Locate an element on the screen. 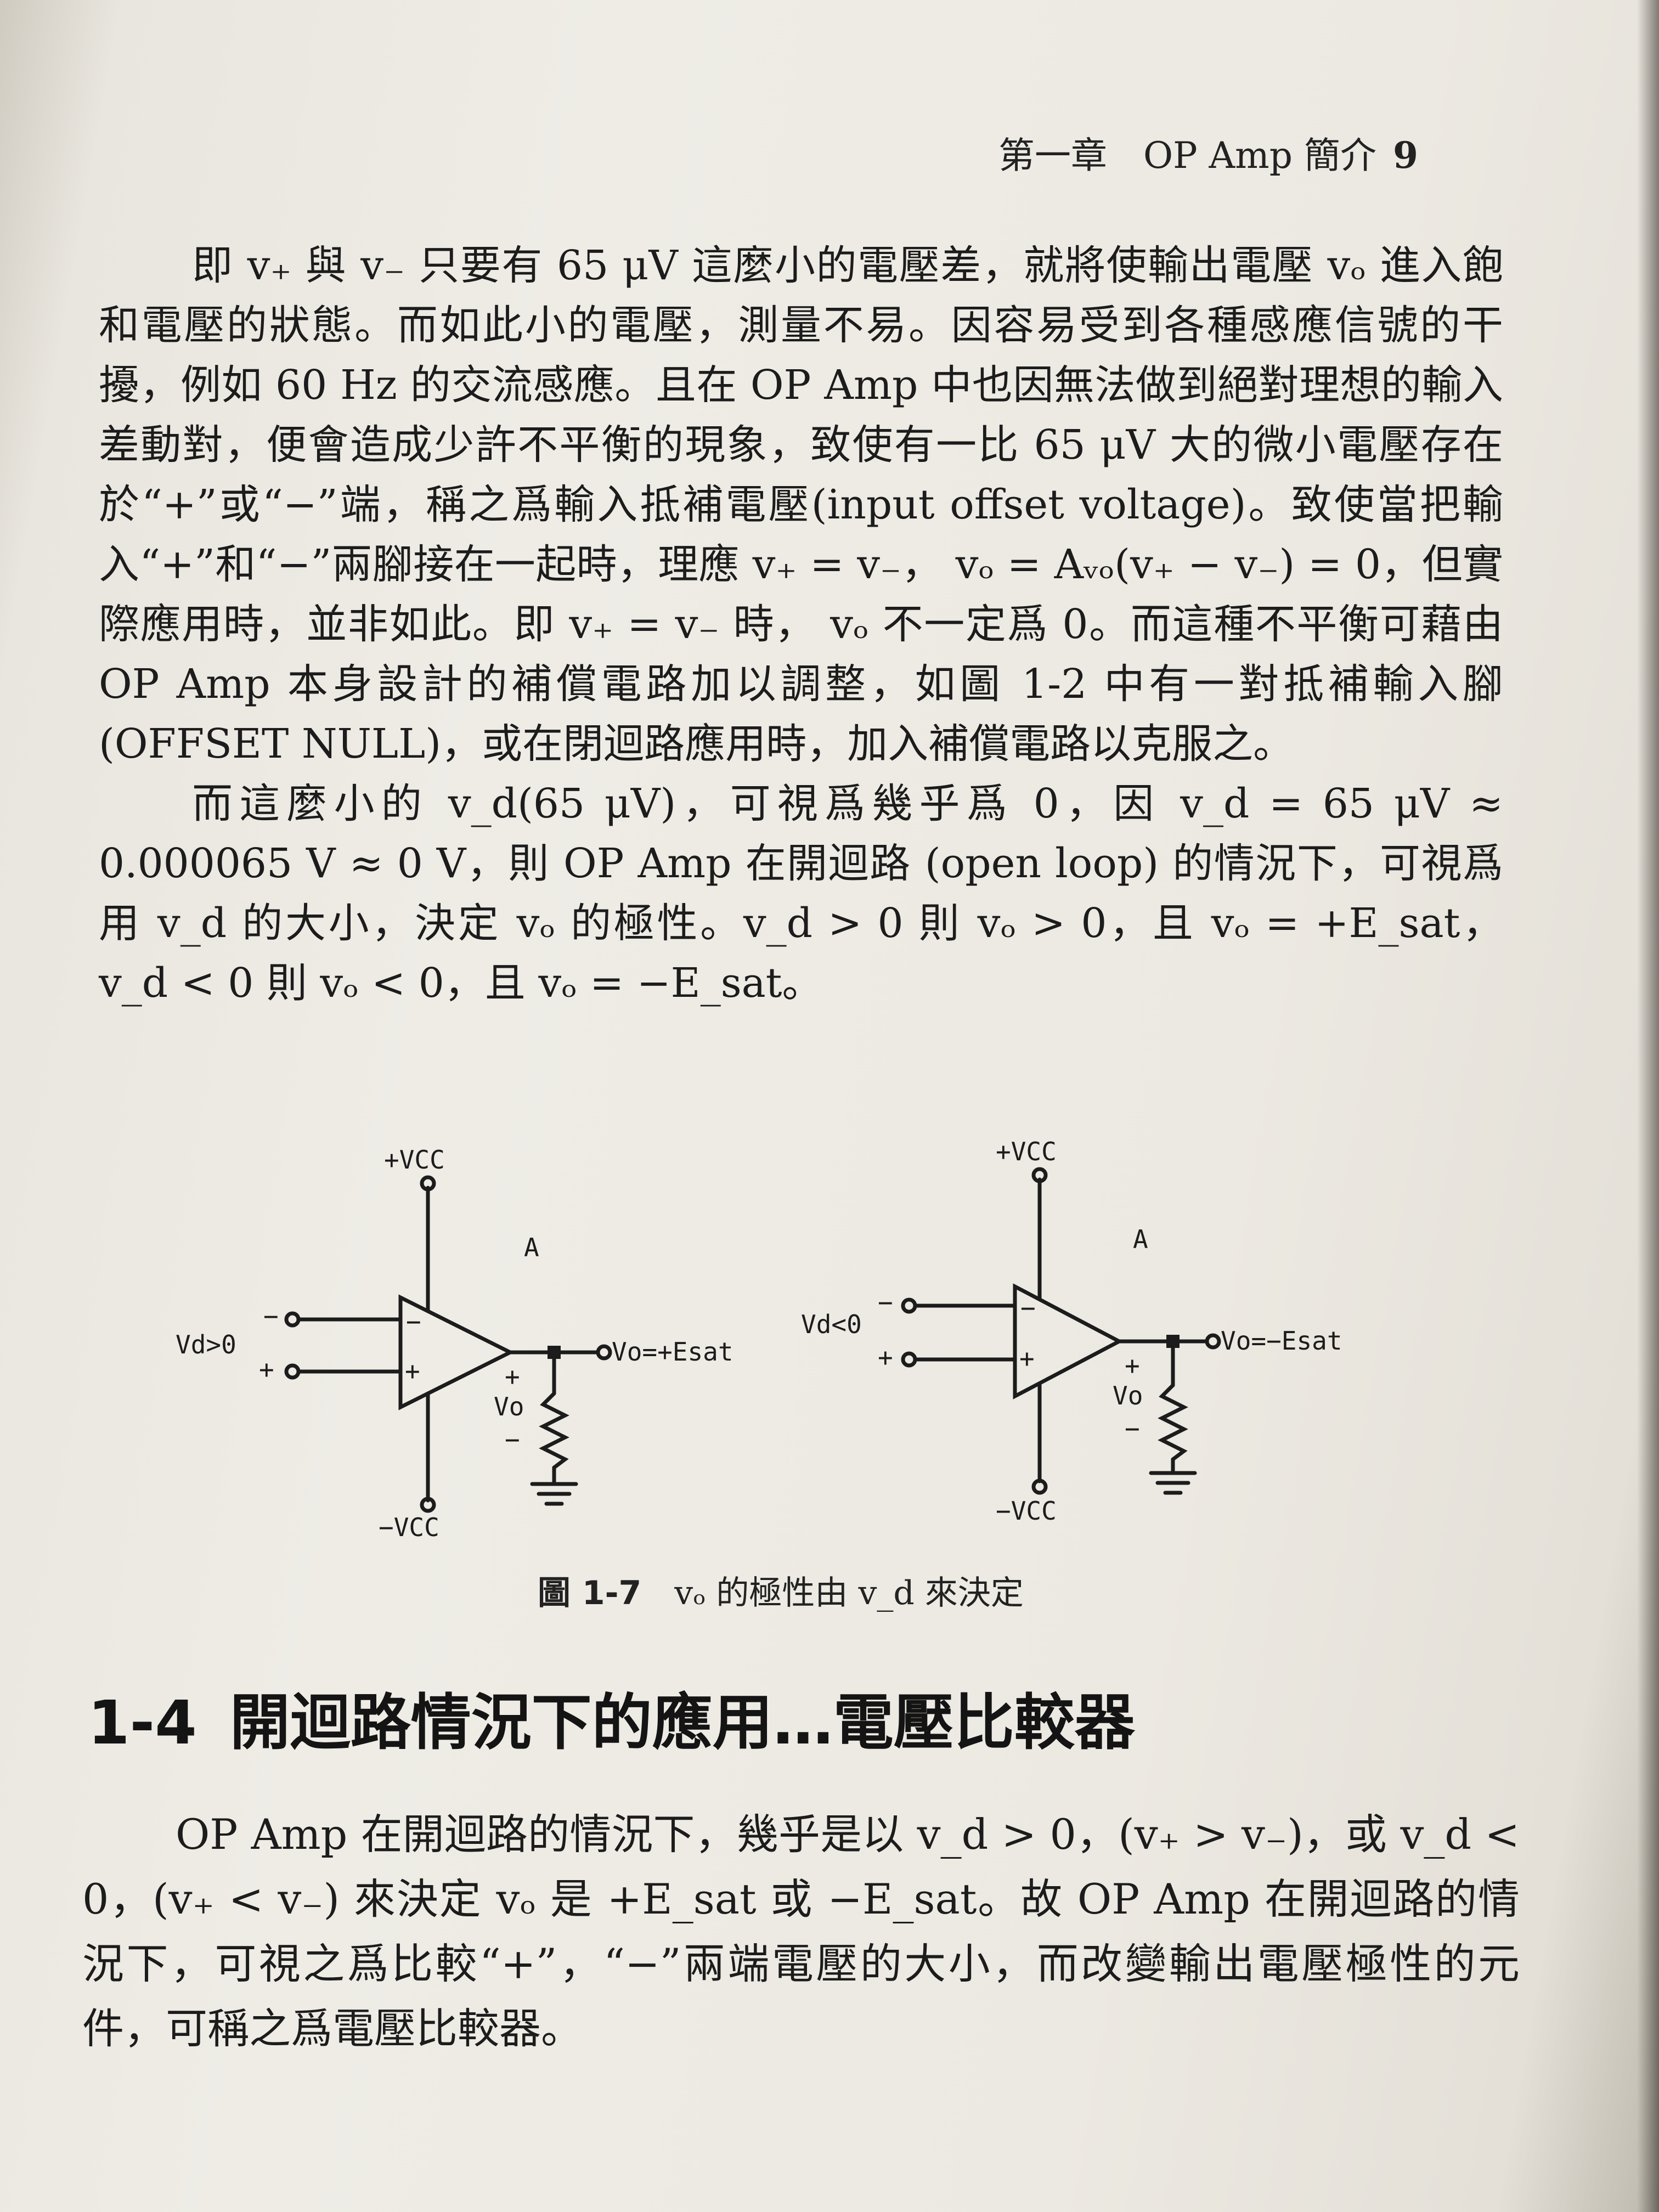 The height and width of the screenshot is (2212, 1659). section-title-text: 開迴路情況下的應用…電壓比較器 is located at coordinates (682, 1723).